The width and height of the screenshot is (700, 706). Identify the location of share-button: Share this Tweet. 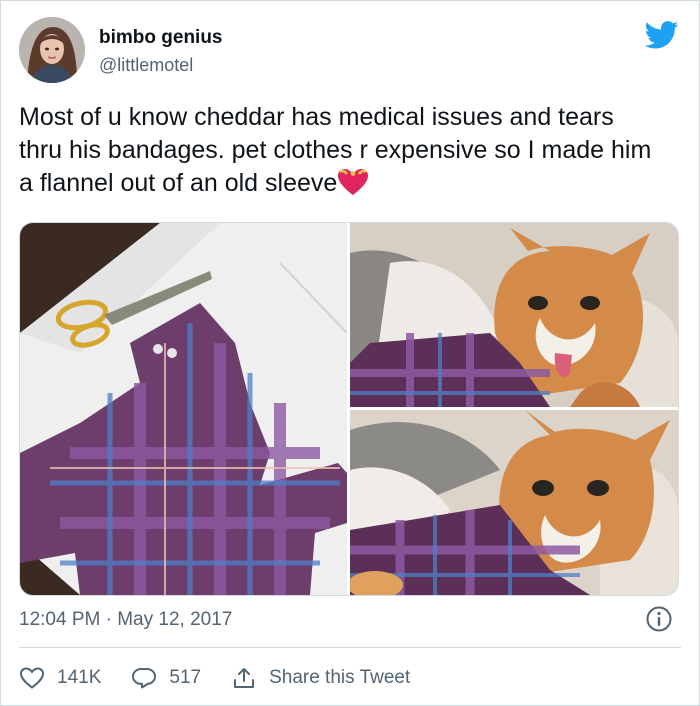
(320, 678).